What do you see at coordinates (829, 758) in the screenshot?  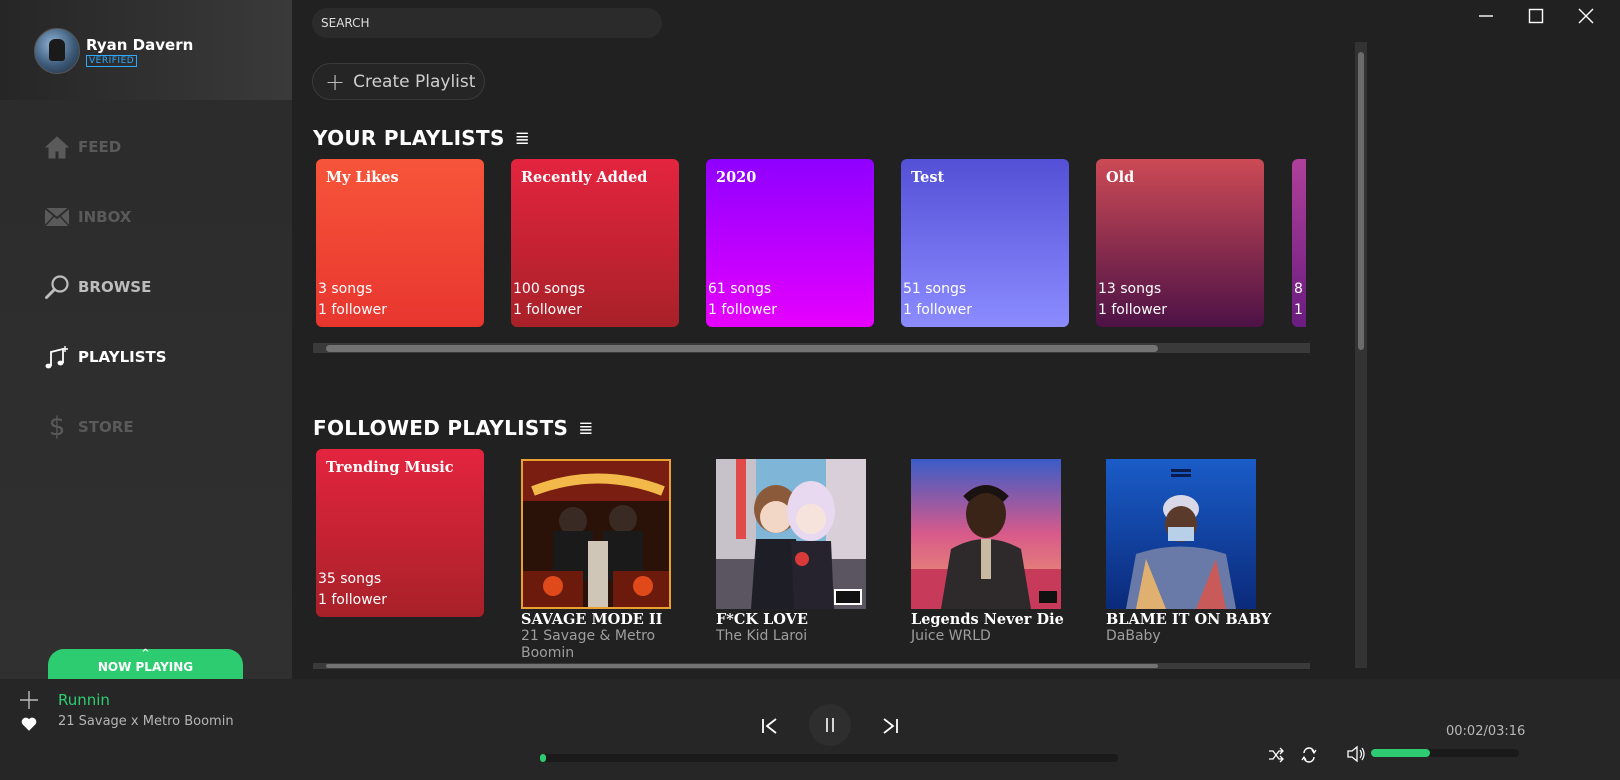 I see `playback-progress-bar` at bounding box center [829, 758].